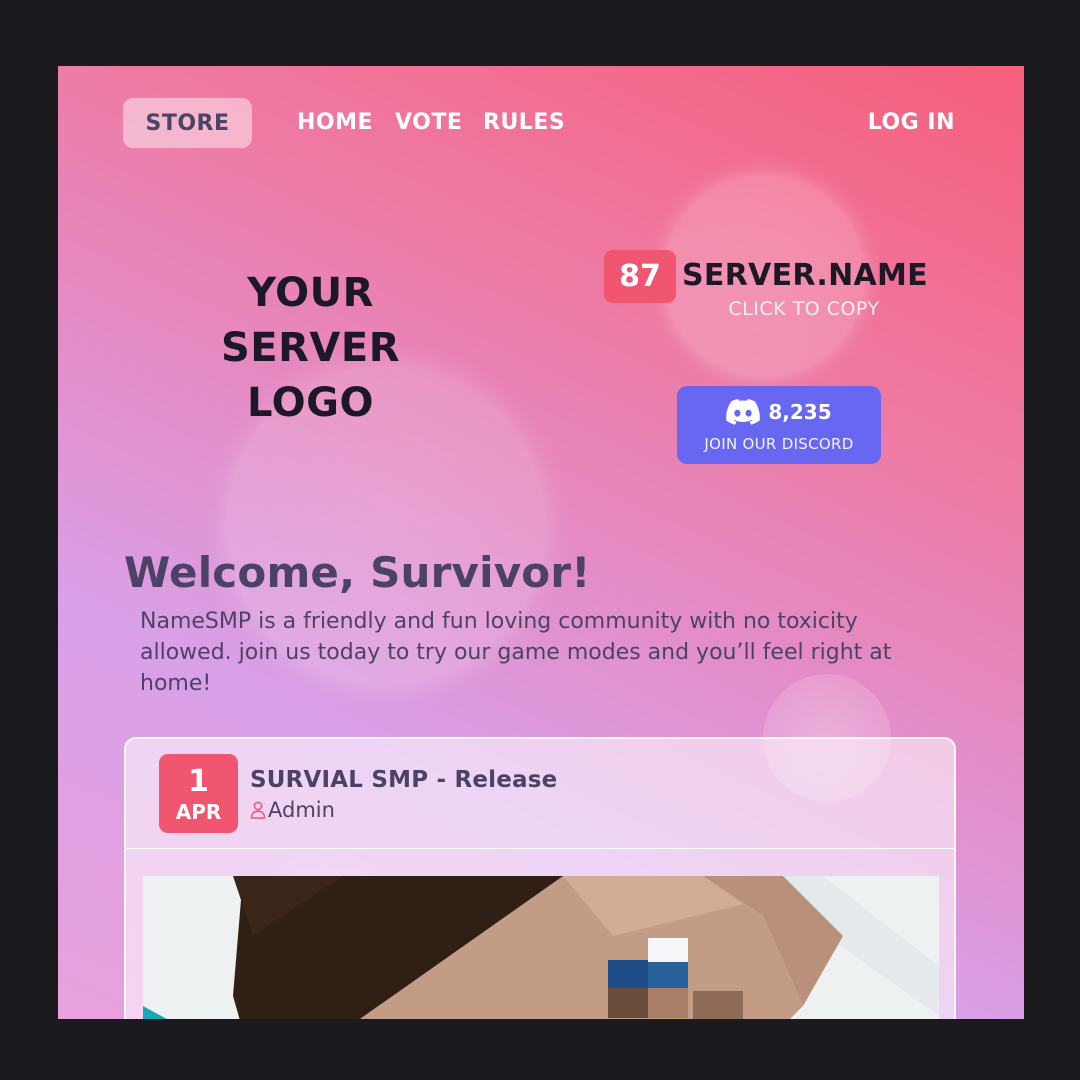 This screenshot has width=1080, height=1080. Describe the element at coordinates (198, 781) in the screenshot. I see `date-day: 1` at that location.